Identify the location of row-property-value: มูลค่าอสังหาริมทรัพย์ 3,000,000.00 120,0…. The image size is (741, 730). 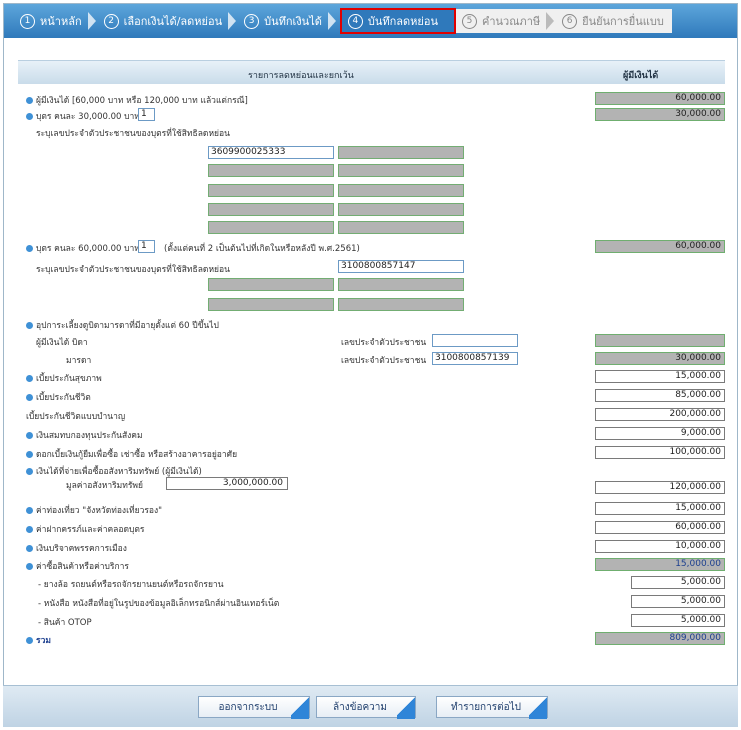
(371, 485).